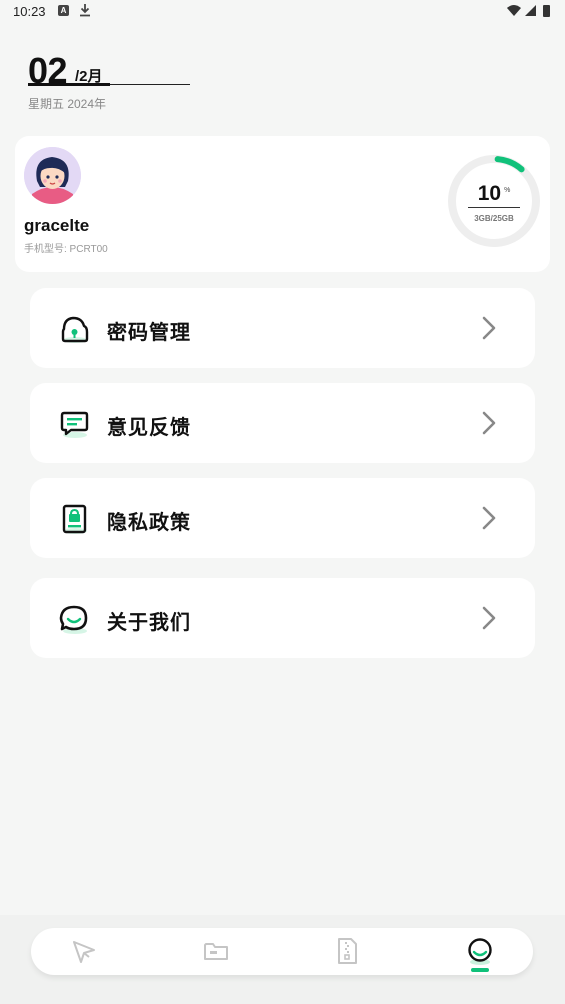 Image resolution: width=565 pixels, height=1004 pixels. Describe the element at coordinates (480, 951) in the screenshot. I see `profile-icon` at that location.